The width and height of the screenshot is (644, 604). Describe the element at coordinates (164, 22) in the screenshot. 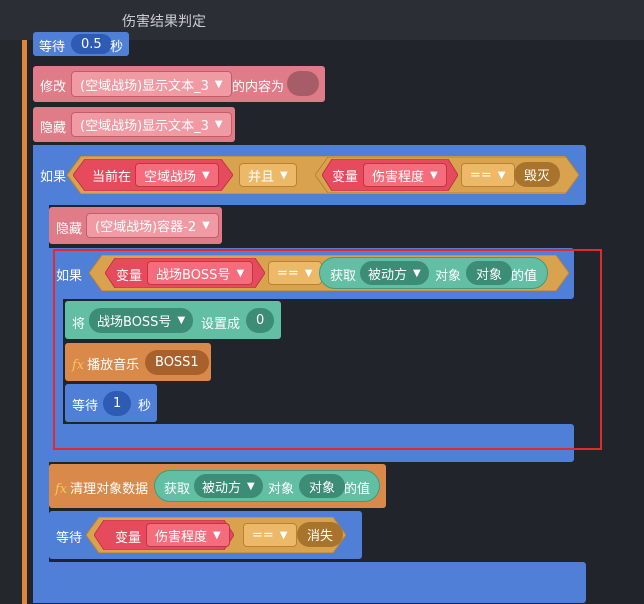

I see `window-title: 伤害结果判定` at that location.